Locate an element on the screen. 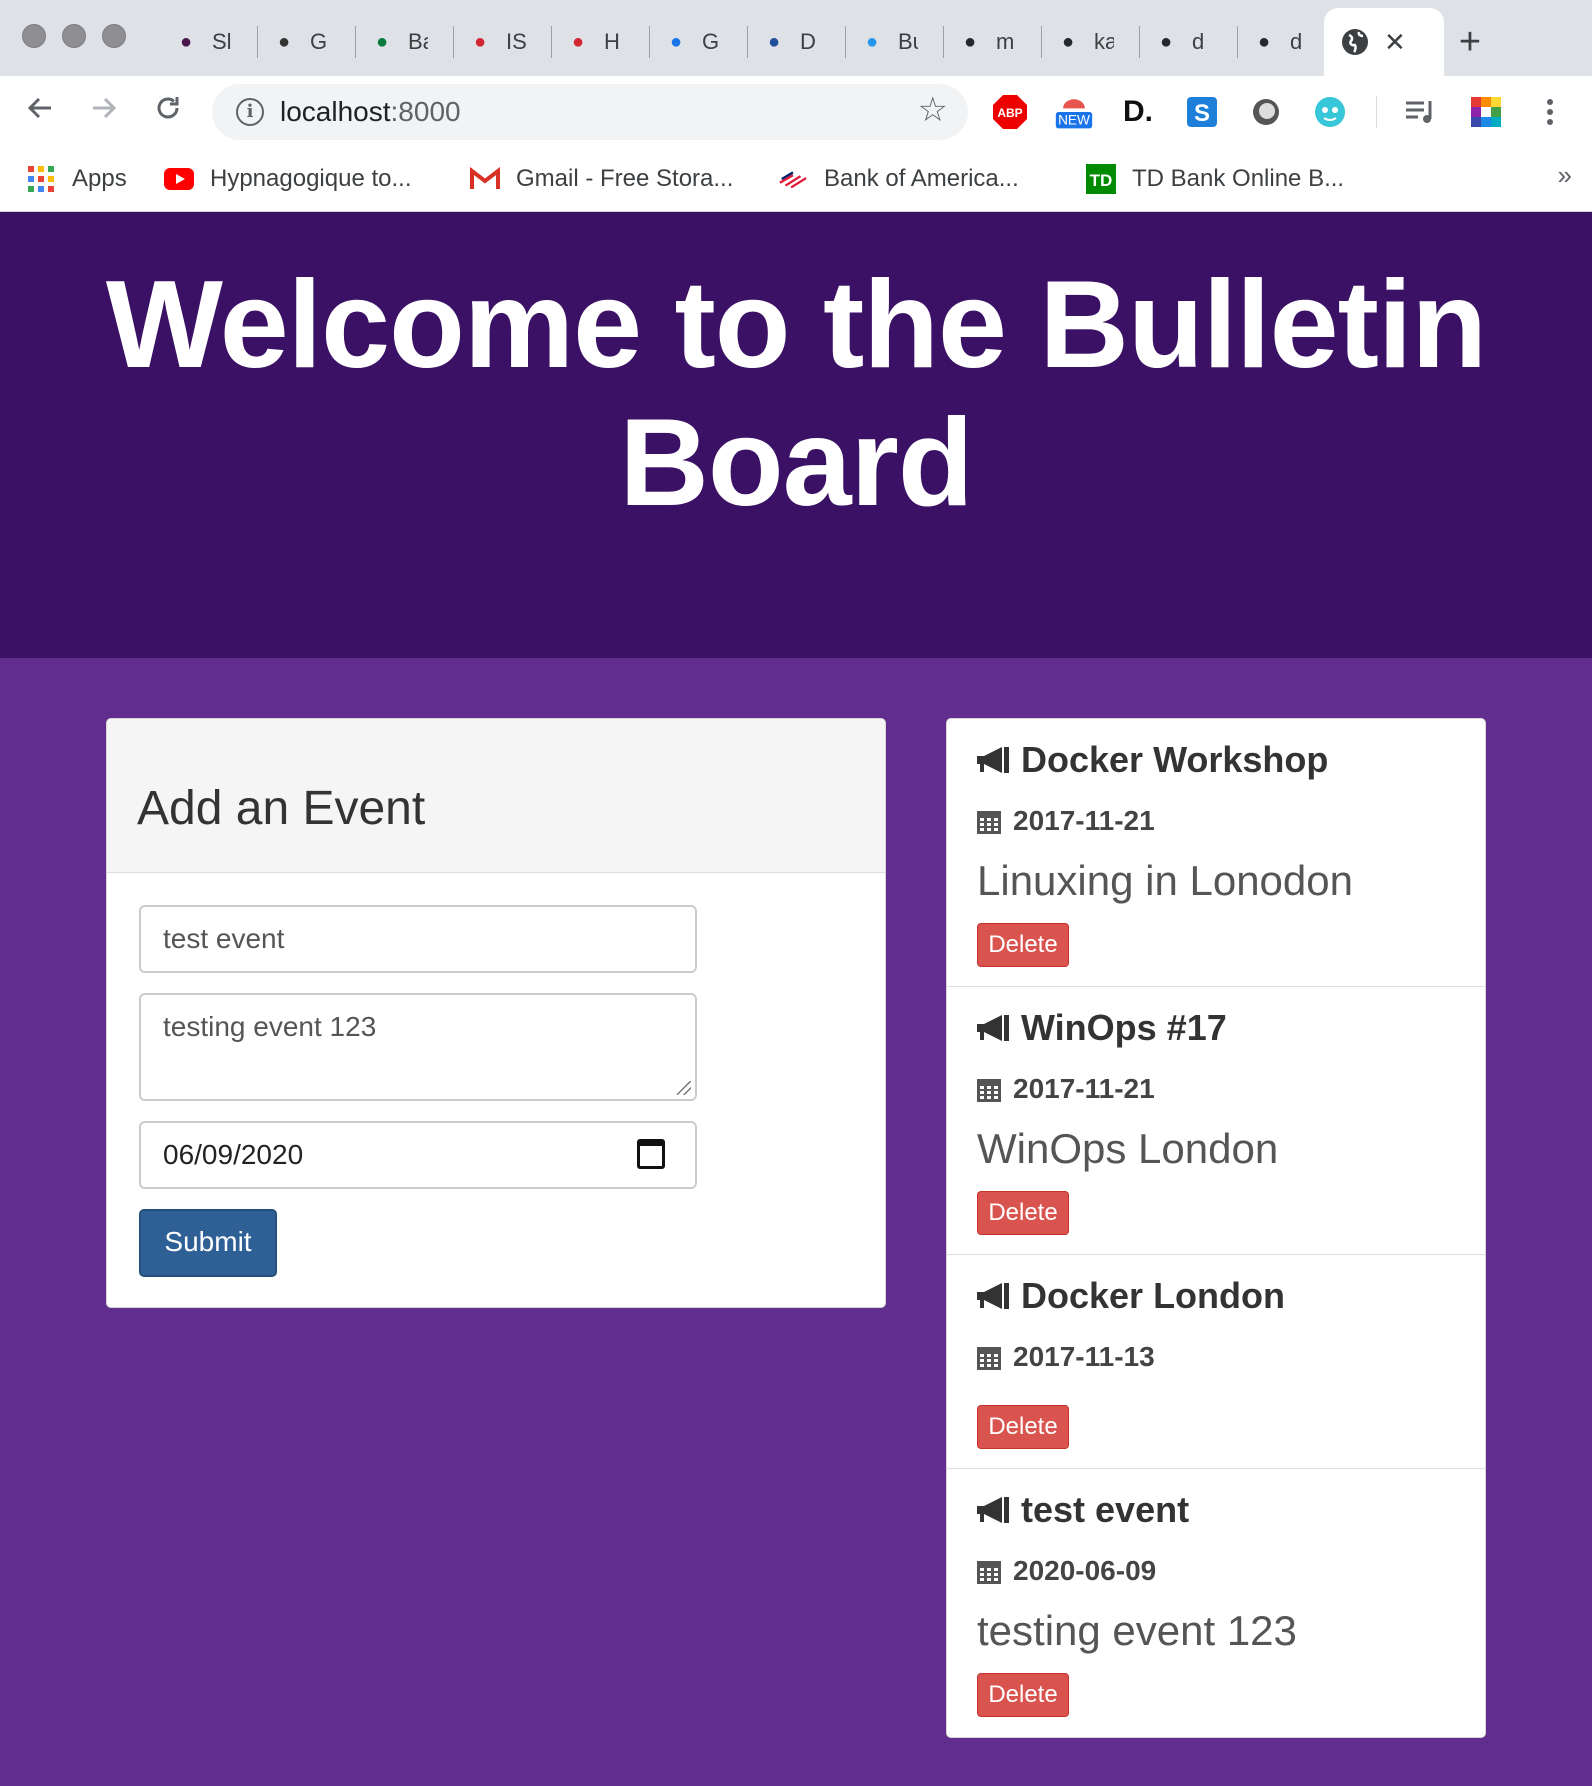 This screenshot has height=1786, width=1592. e-icon: ● is located at coordinates (774, 41).